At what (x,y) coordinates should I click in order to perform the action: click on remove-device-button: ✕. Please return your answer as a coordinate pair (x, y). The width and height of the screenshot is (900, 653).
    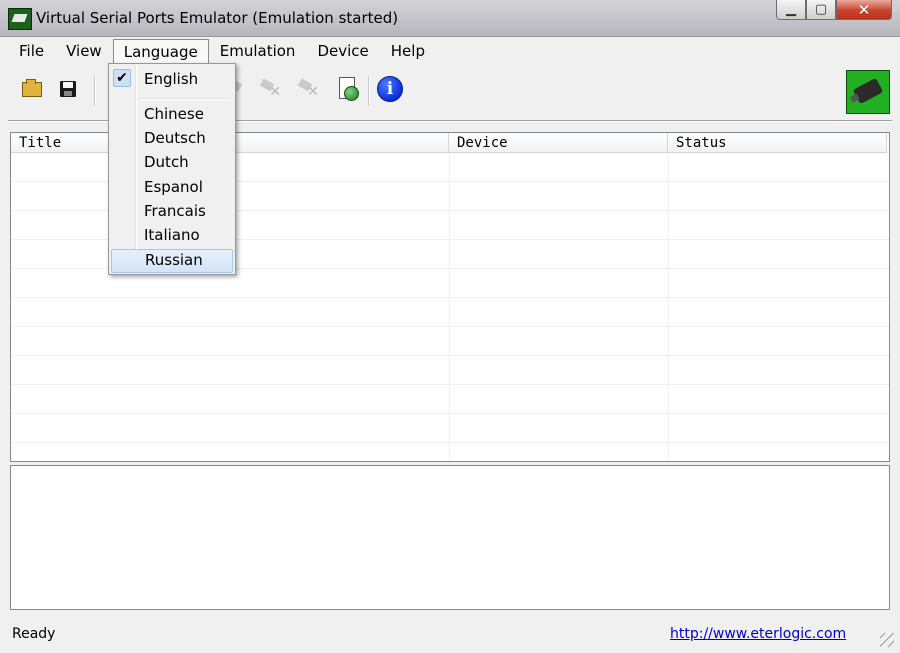
    Looking at the image, I should click on (270, 89).